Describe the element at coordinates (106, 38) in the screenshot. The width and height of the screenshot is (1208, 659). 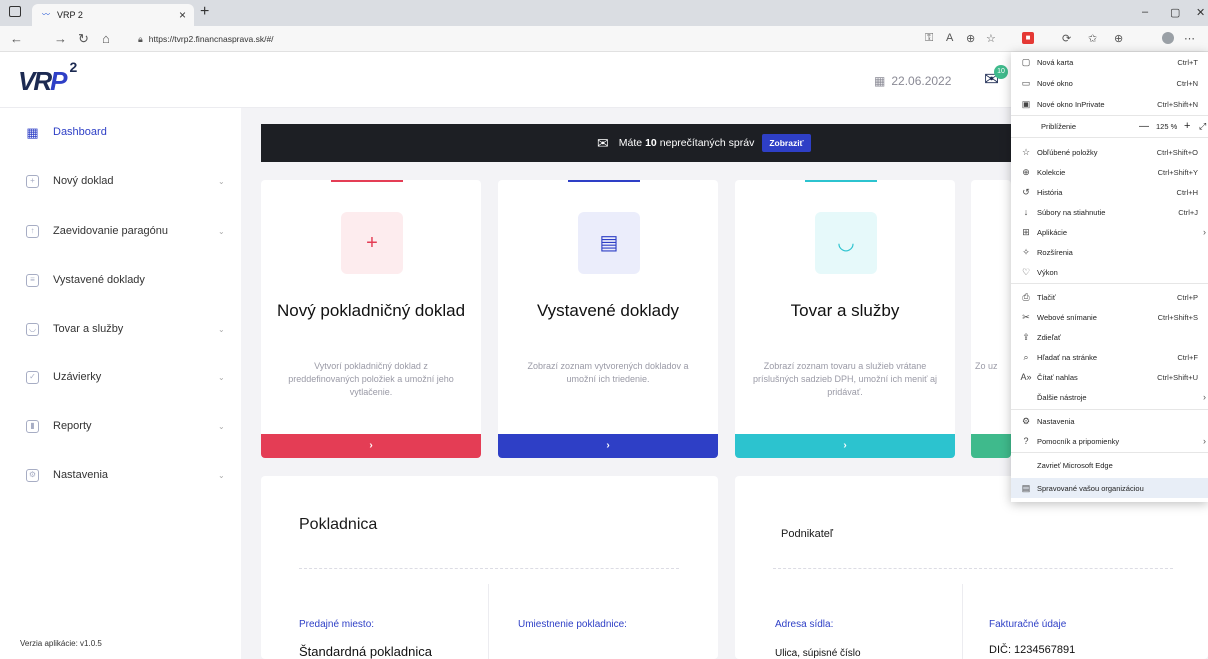
I see `home-icon: ⌂` at that location.